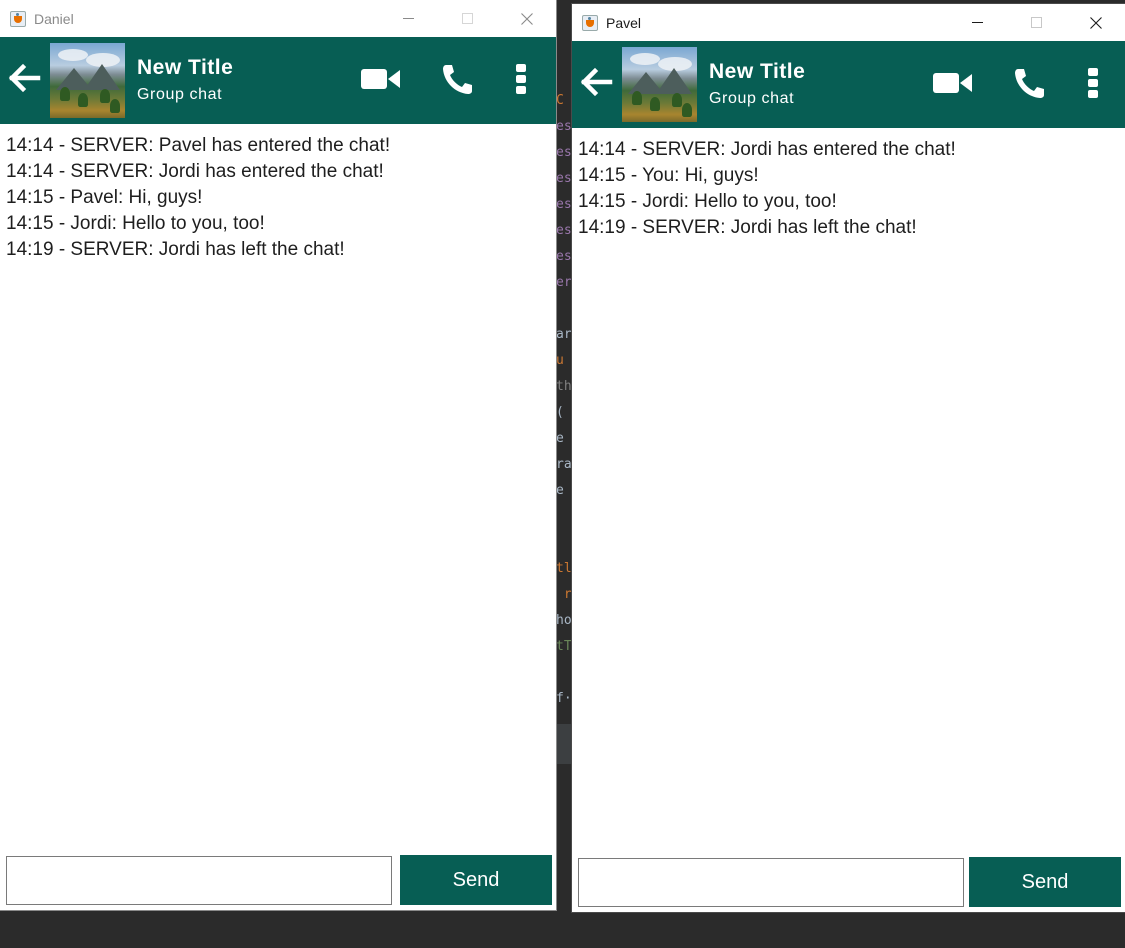 This screenshot has height=948, width=1125. Describe the element at coordinates (668, 175) in the screenshot. I see `message-item: 14:15 - You: Hi, guys!` at that location.